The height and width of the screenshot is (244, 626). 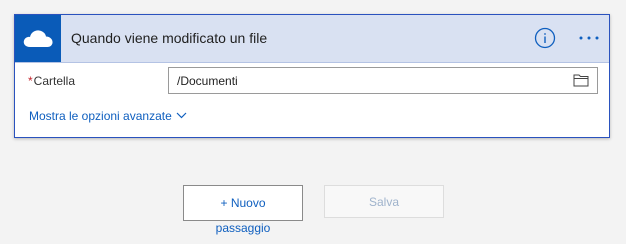 I want to click on new-step-label: + Nuovo, so click(x=243, y=203).